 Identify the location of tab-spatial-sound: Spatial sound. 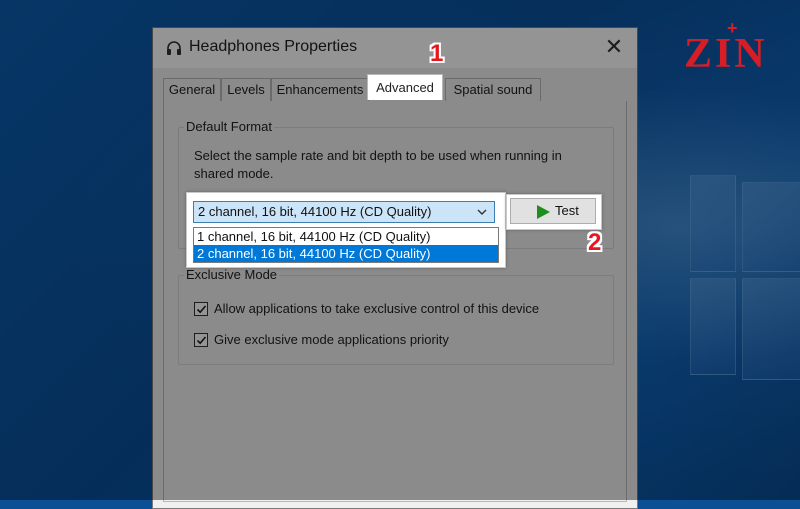
(493, 89).